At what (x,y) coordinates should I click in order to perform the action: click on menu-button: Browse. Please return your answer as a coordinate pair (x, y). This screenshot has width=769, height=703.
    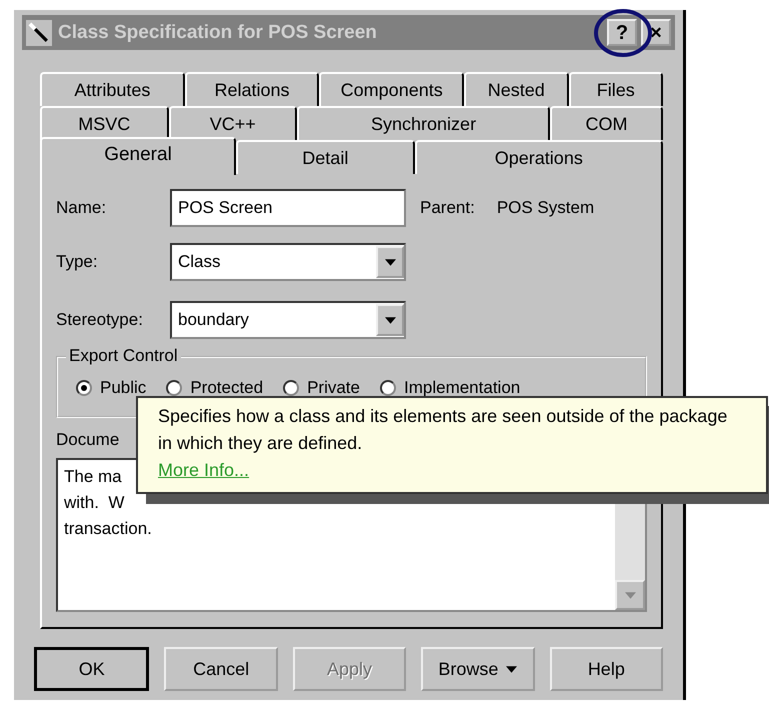
    Looking at the image, I should click on (478, 669).